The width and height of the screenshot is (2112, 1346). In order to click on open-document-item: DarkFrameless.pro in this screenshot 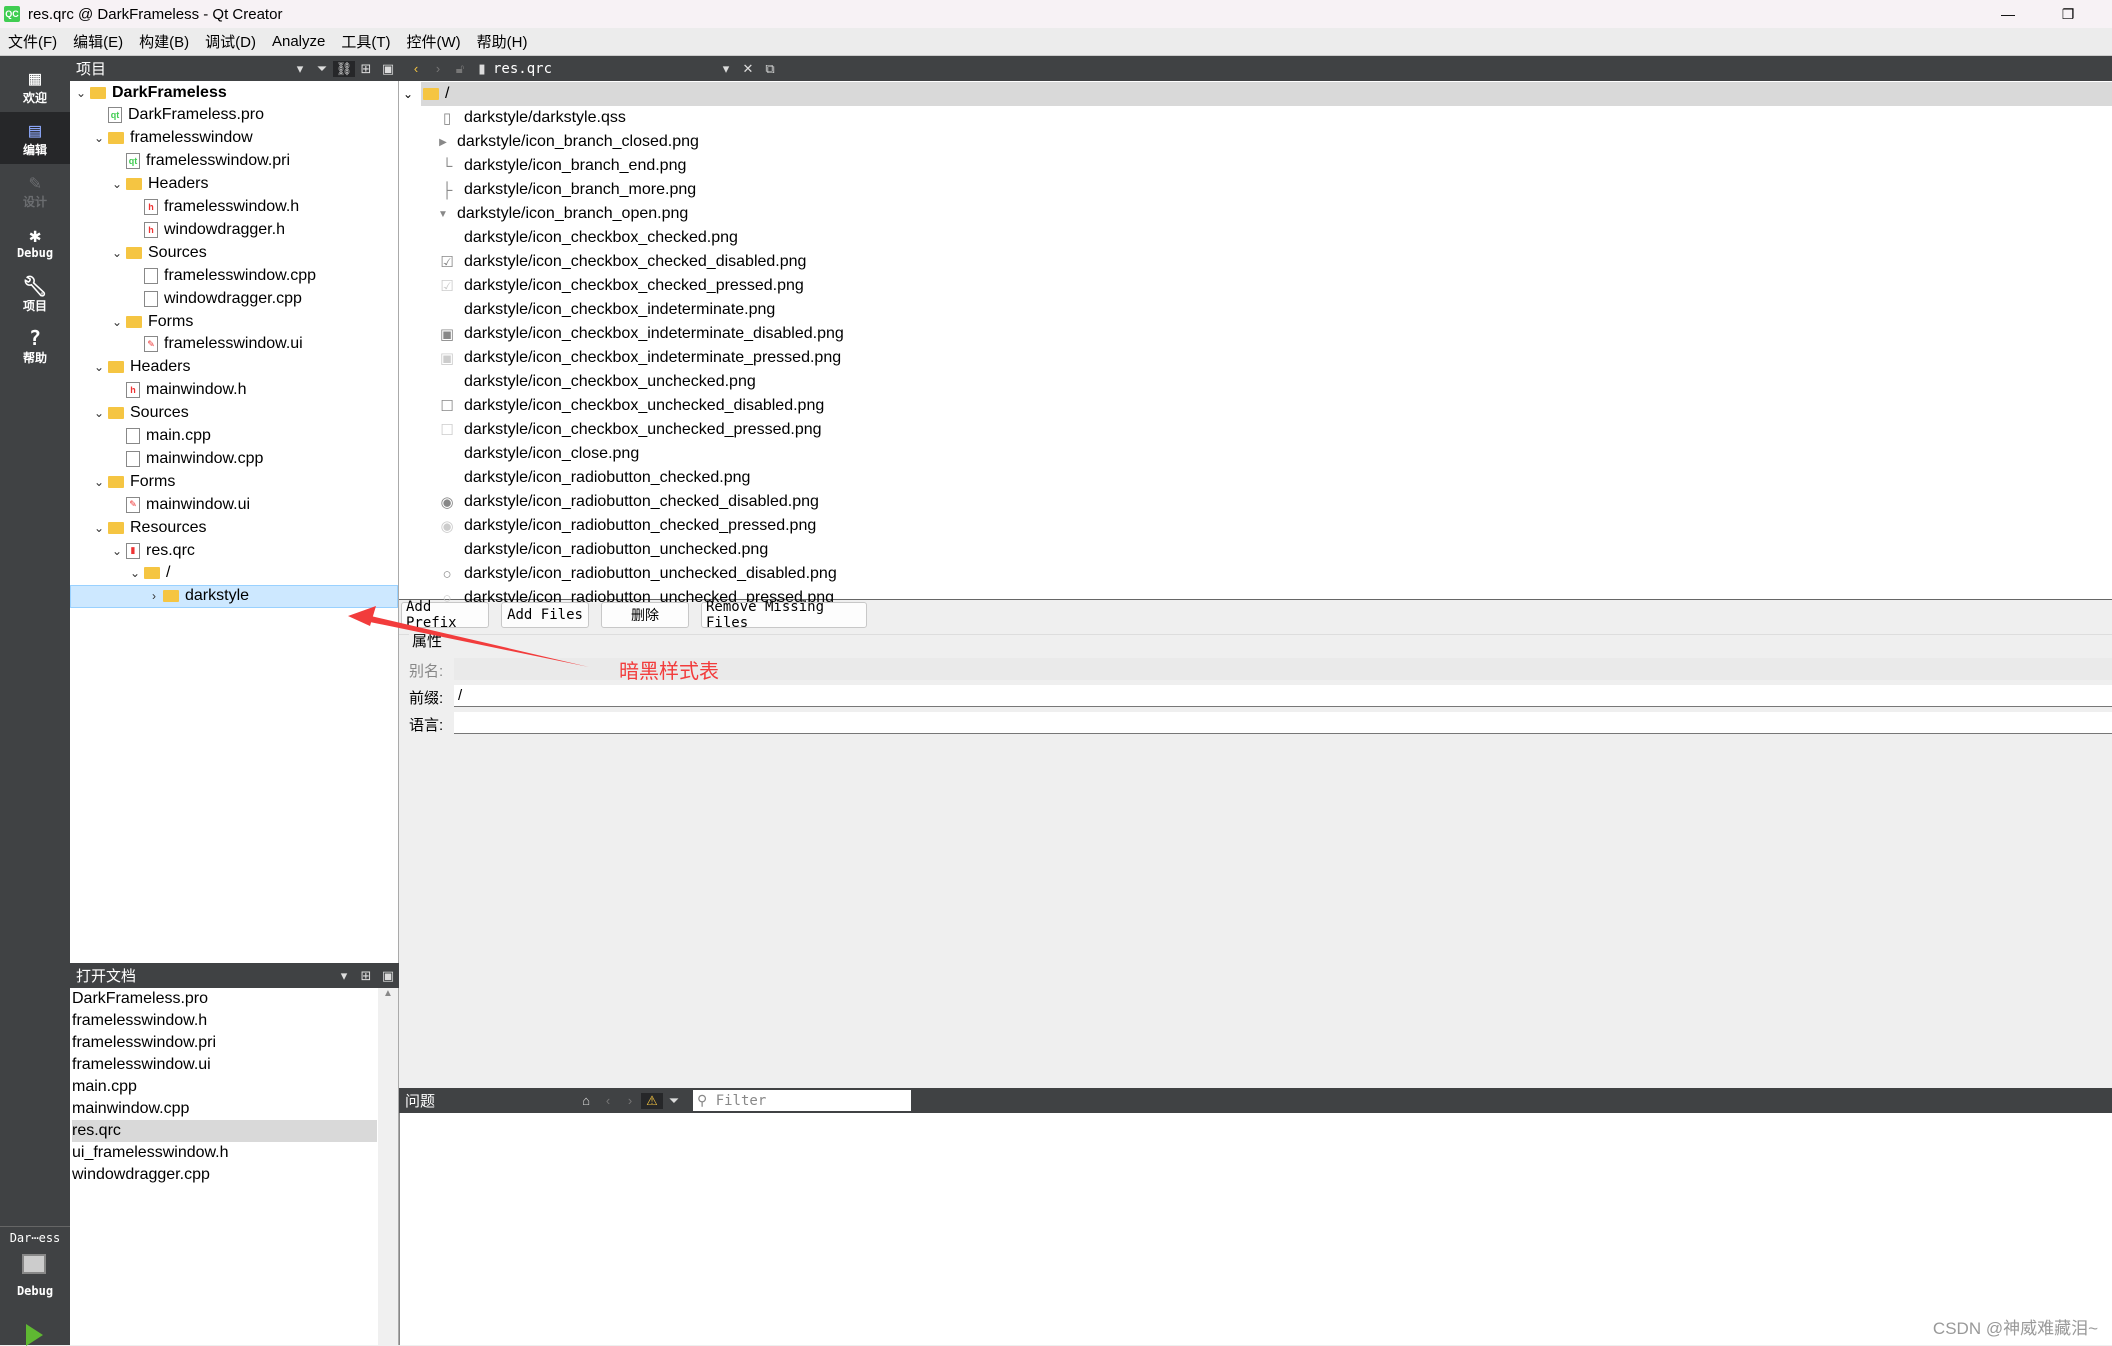, I will do `click(224, 999)`.